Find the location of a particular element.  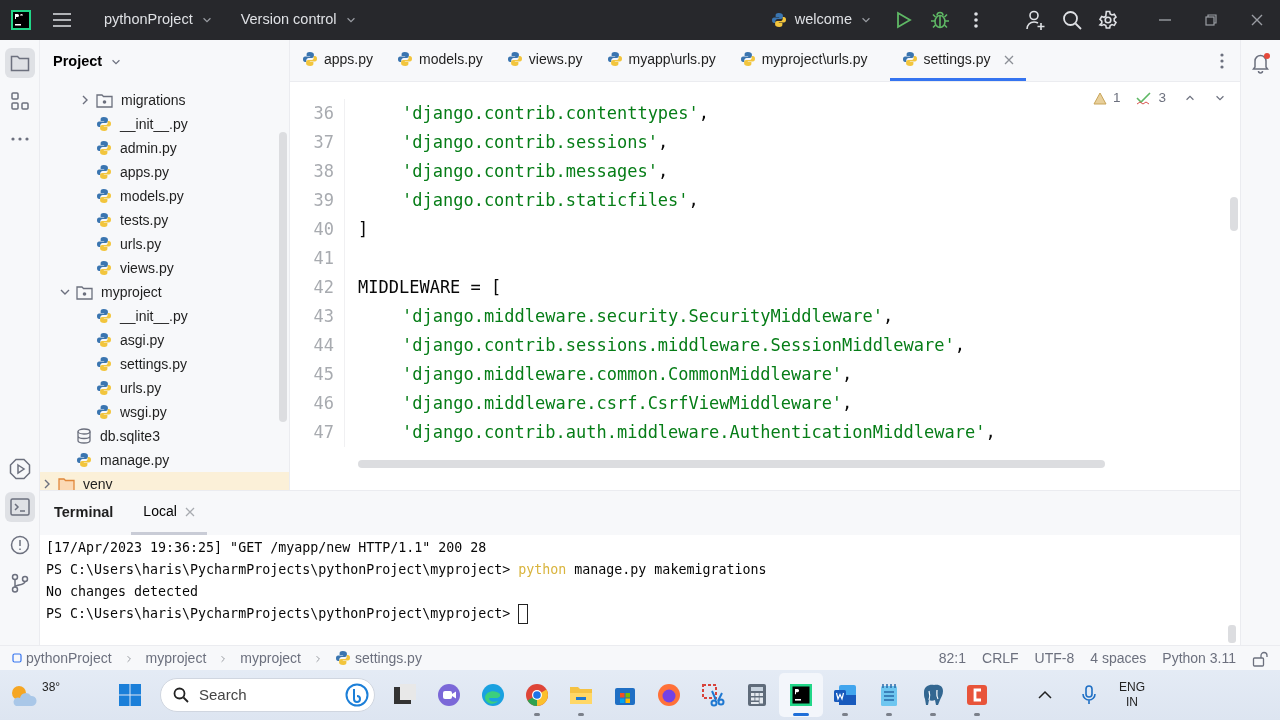

folder-icon is located at coordinates (19, 63).